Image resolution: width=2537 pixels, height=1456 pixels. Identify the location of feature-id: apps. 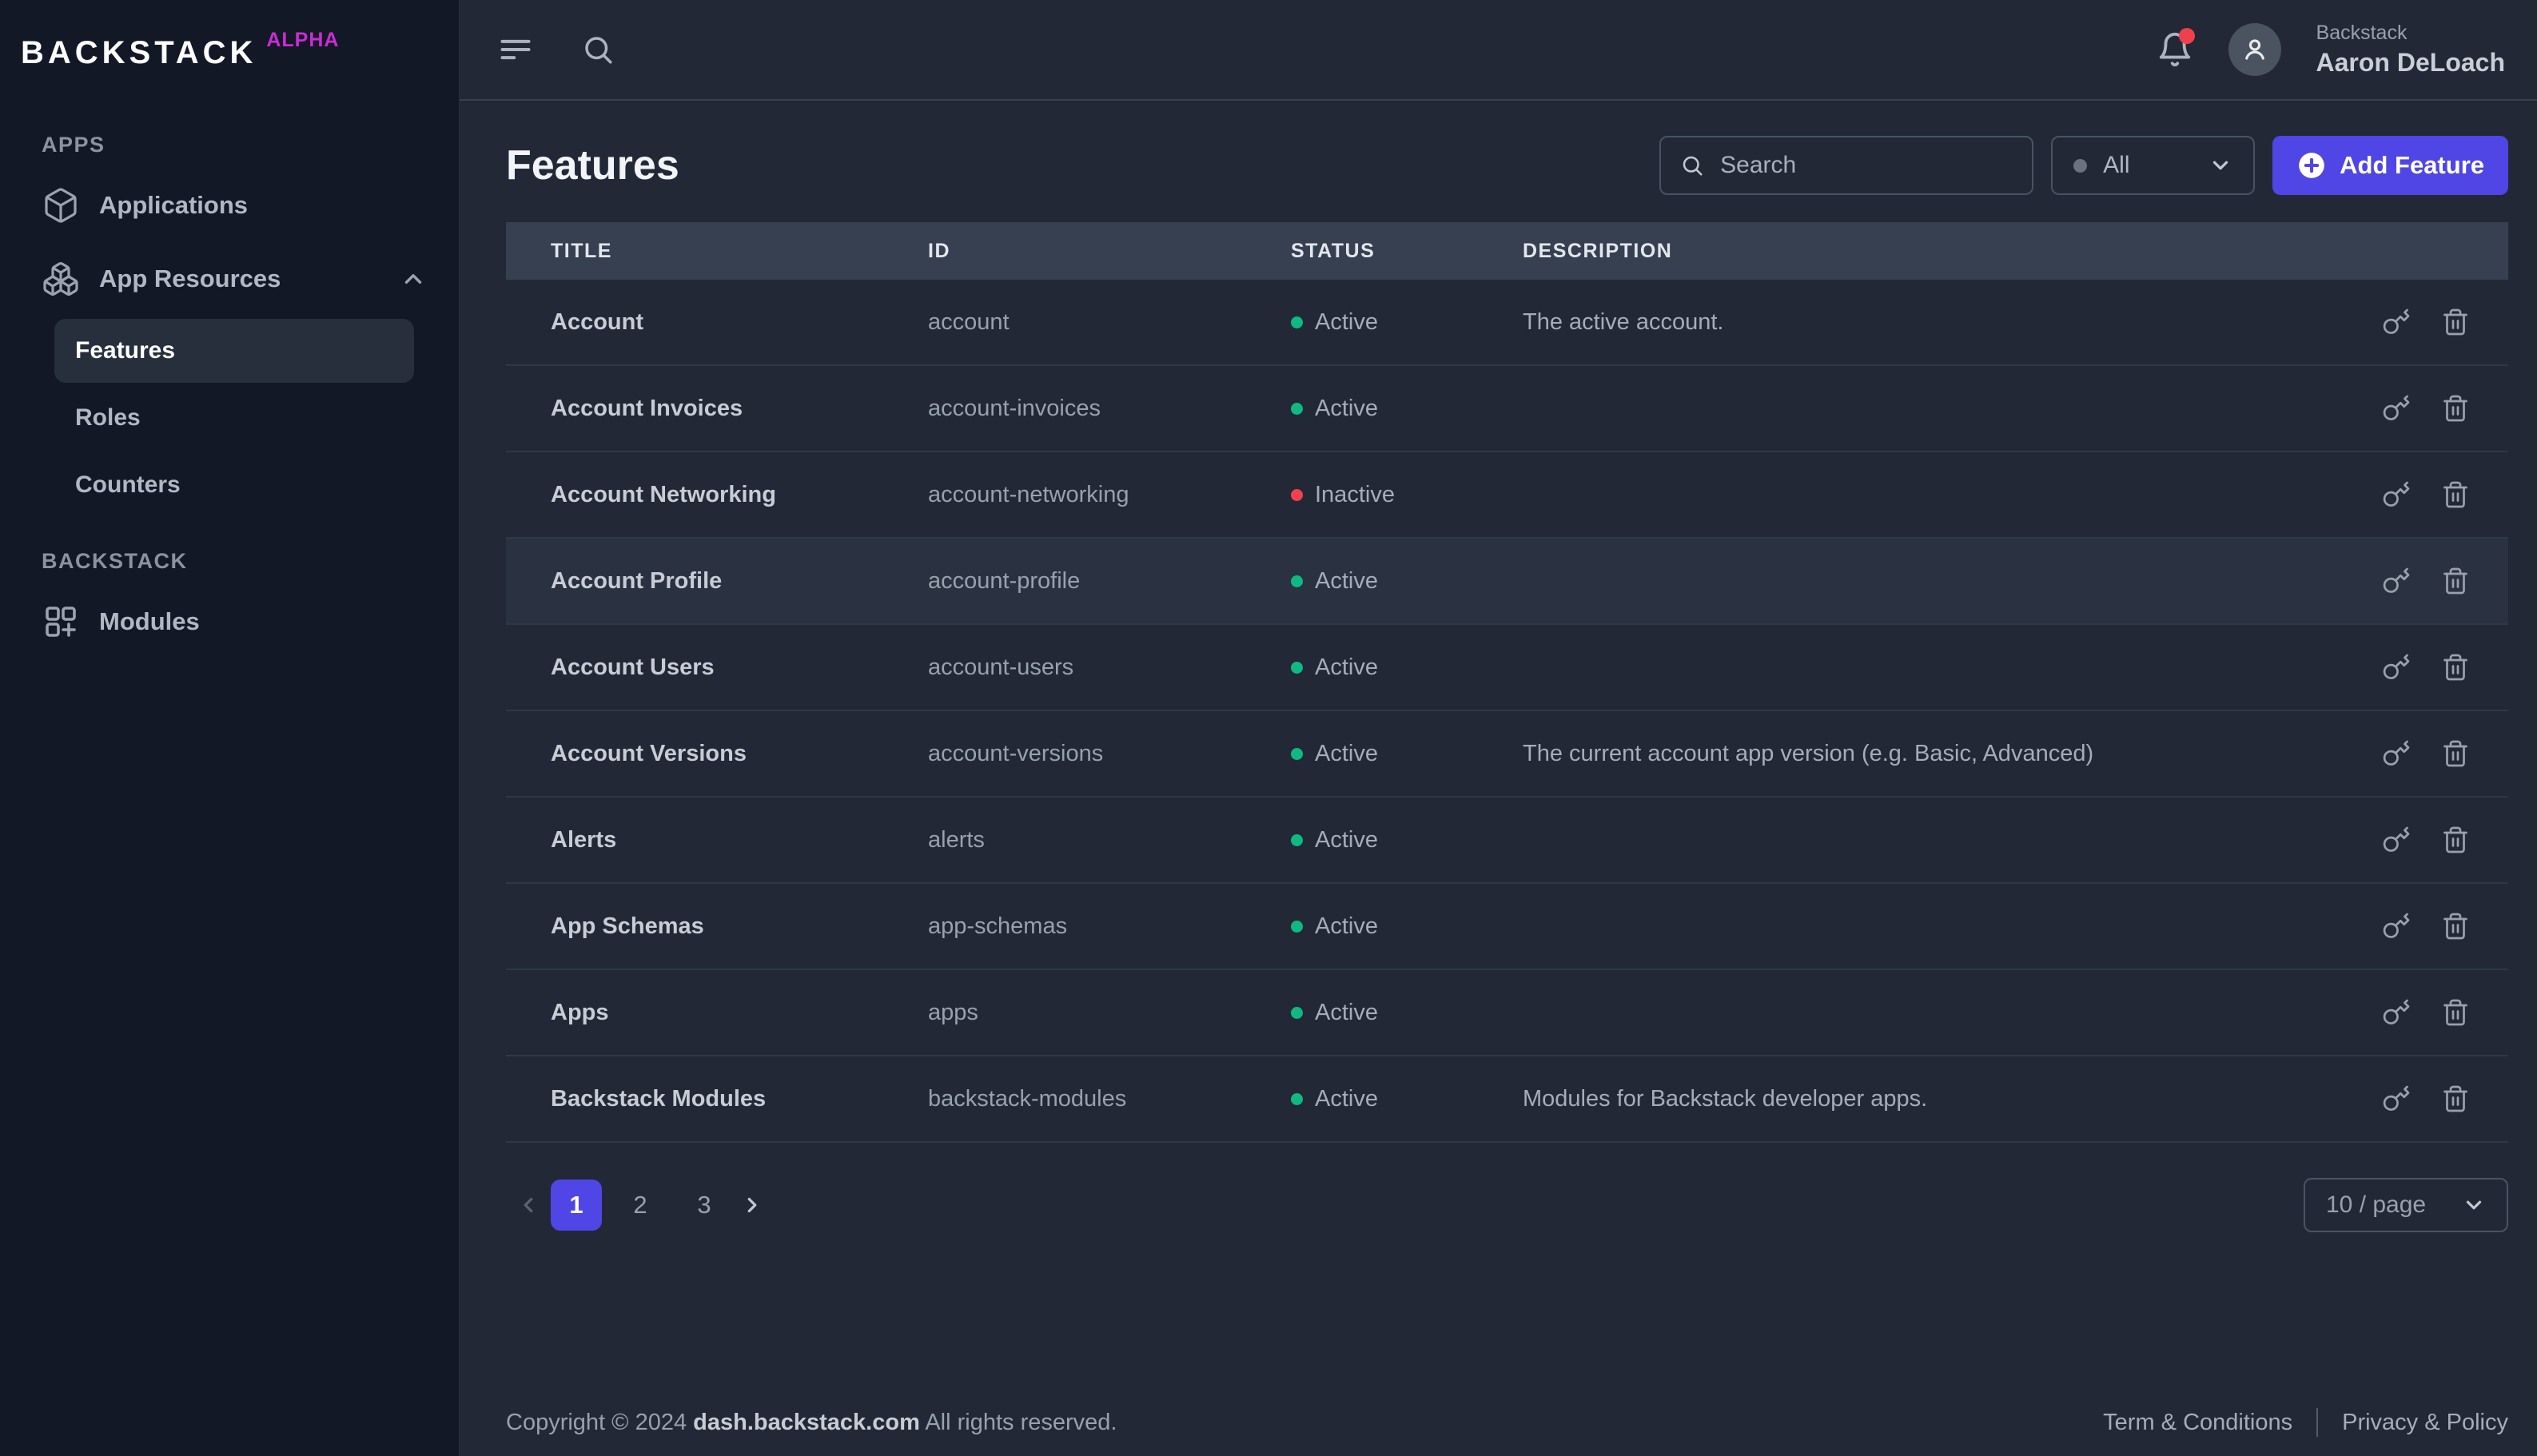
(953, 1012).